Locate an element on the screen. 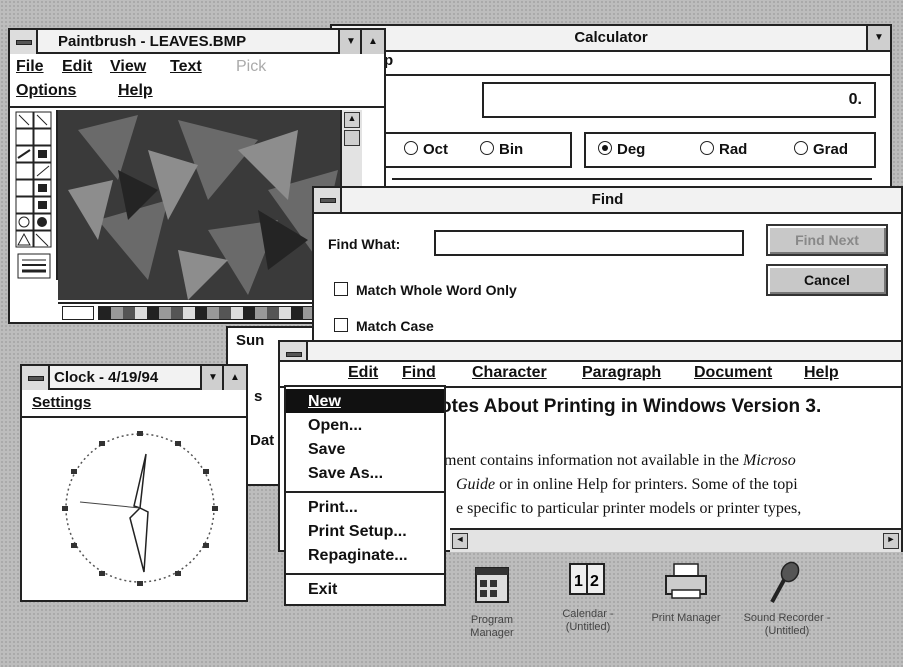  svg-text: 1 is located at coordinates (578, 581).